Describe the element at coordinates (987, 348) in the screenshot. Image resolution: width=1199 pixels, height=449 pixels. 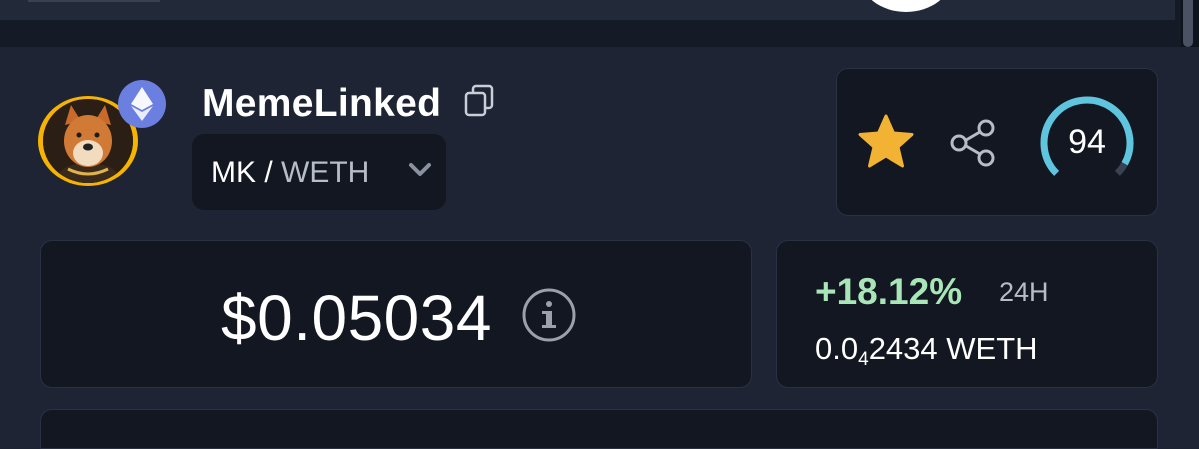
I see `weth-price-unit: WETH` at that location.